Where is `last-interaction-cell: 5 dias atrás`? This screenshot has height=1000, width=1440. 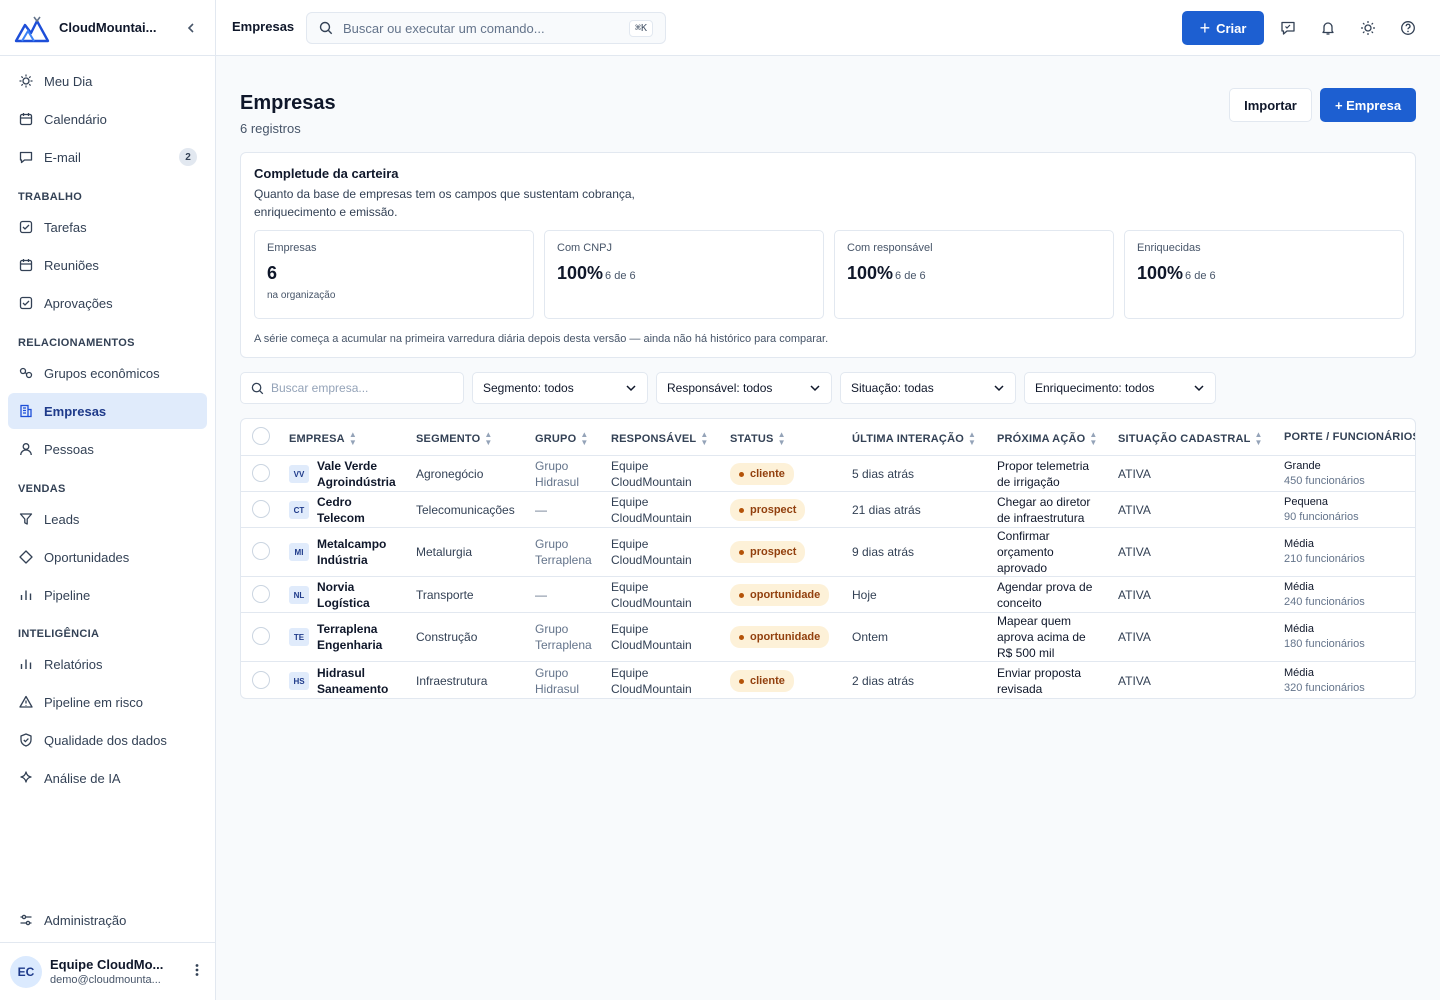
last-interaction-cell: 5 dias atrás is located at coordinates (883, 474).